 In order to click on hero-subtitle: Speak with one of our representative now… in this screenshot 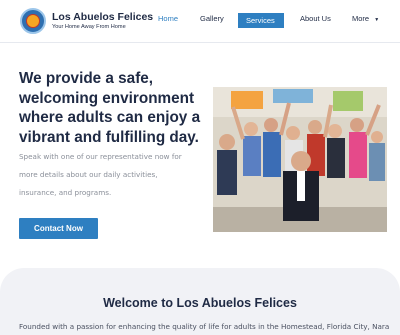, I will do `click(100, 174)`.